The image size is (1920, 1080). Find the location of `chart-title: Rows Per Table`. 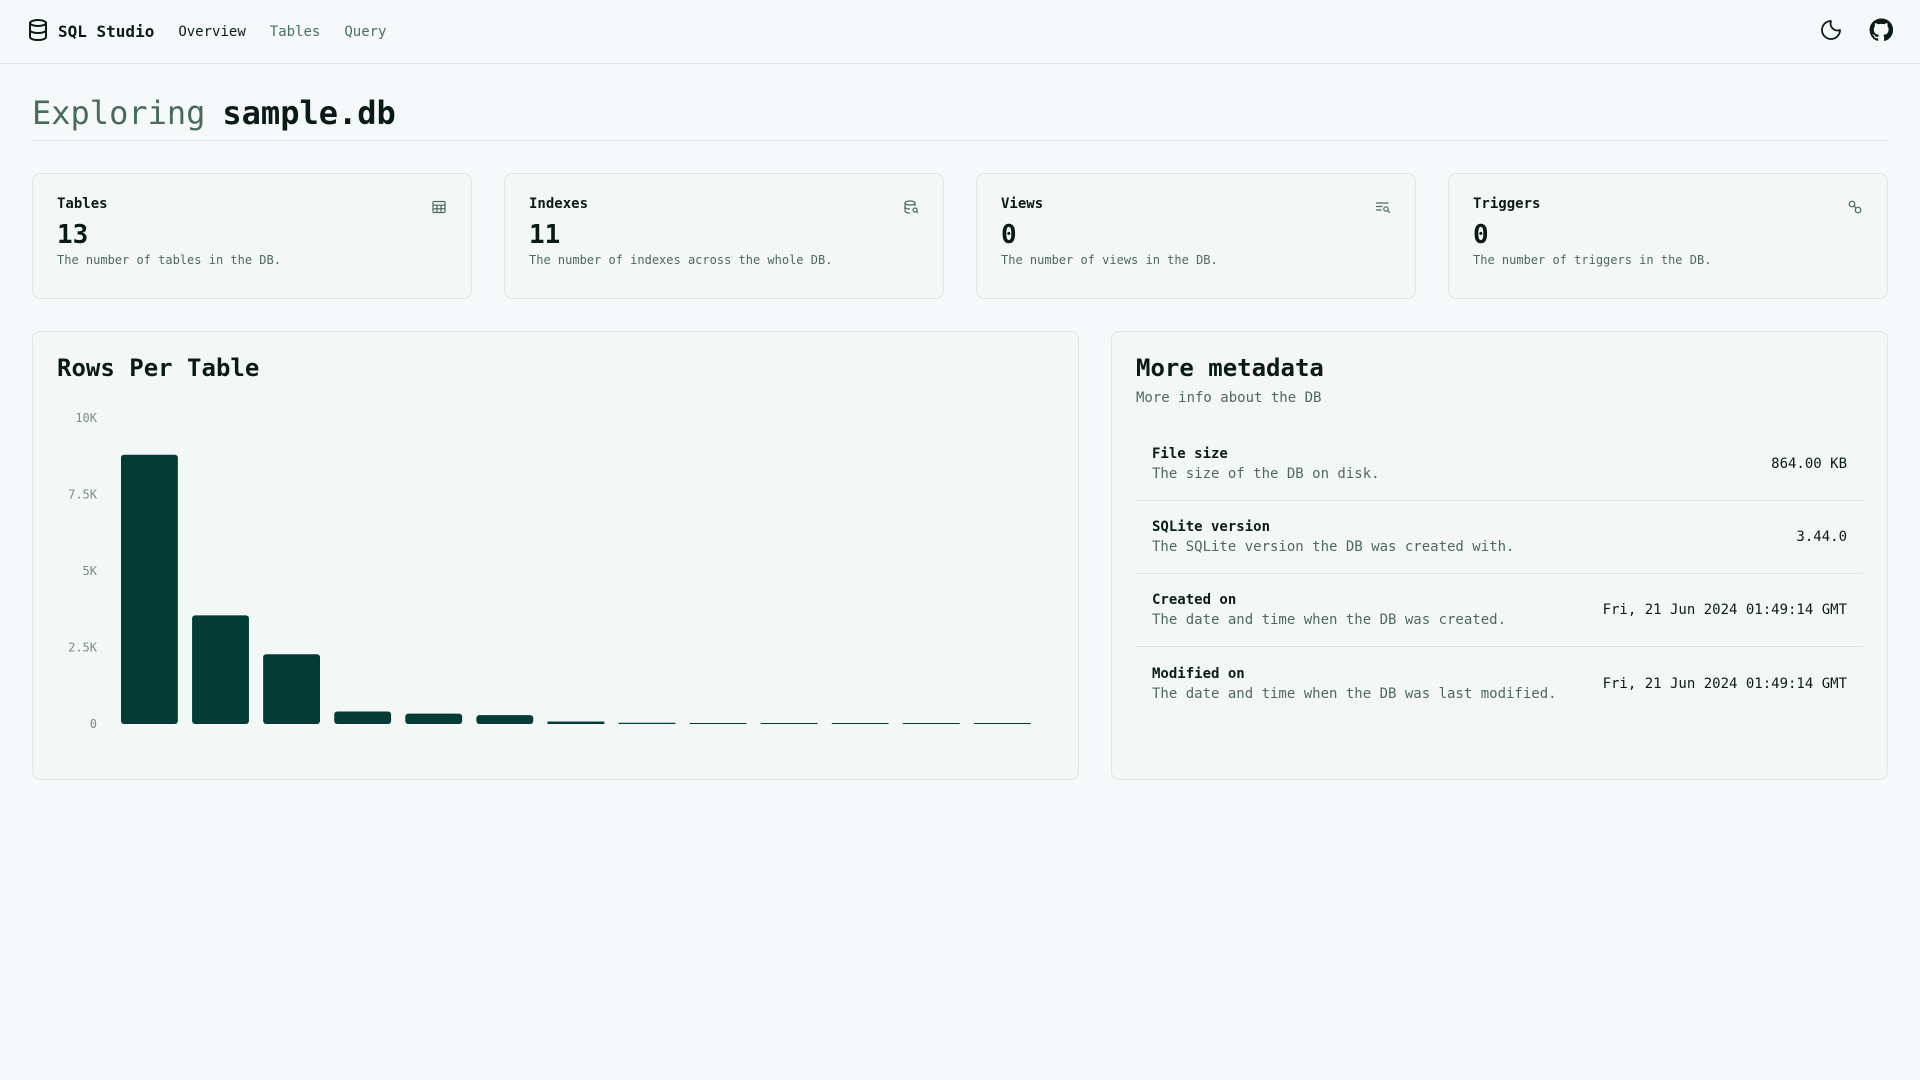

chart-title: Rows Per Table is located at coordinates (158, 368).